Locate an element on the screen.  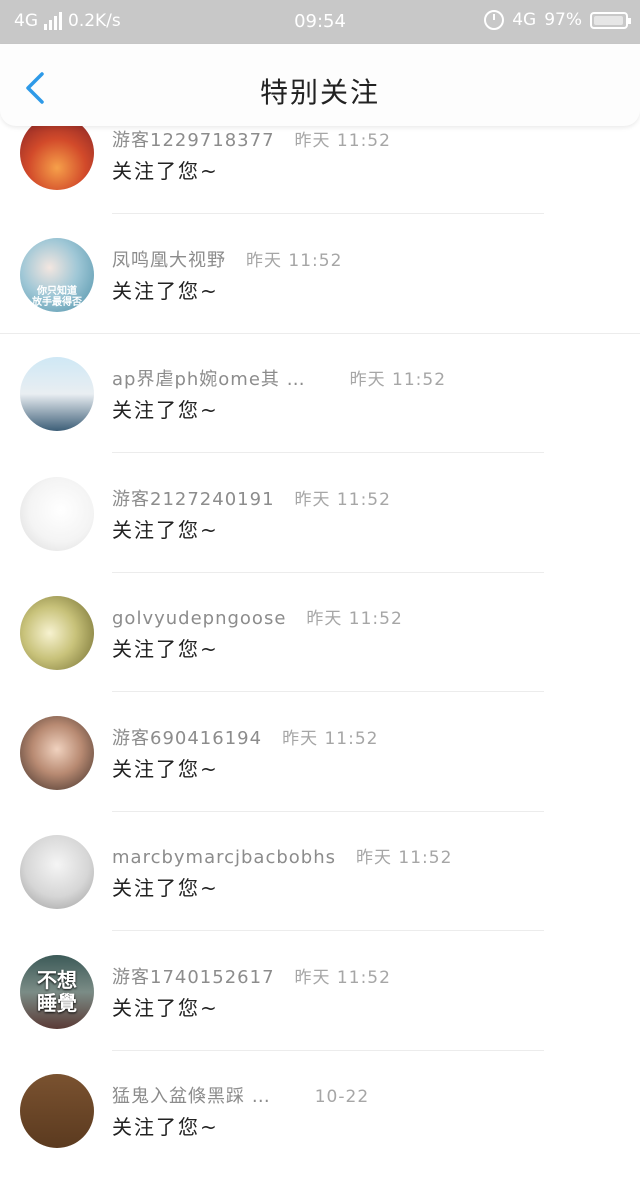
item-meta: 游客1740152617 昨天 11:52 is located at coordinates (251, 976).